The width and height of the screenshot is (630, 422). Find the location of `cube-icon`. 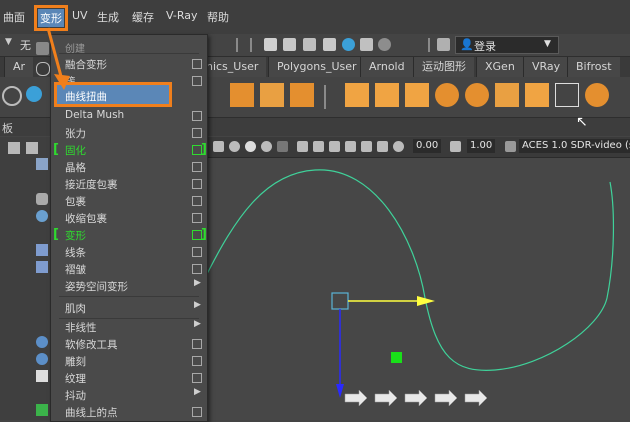

cube-icon is located at coordinates (417, 95).